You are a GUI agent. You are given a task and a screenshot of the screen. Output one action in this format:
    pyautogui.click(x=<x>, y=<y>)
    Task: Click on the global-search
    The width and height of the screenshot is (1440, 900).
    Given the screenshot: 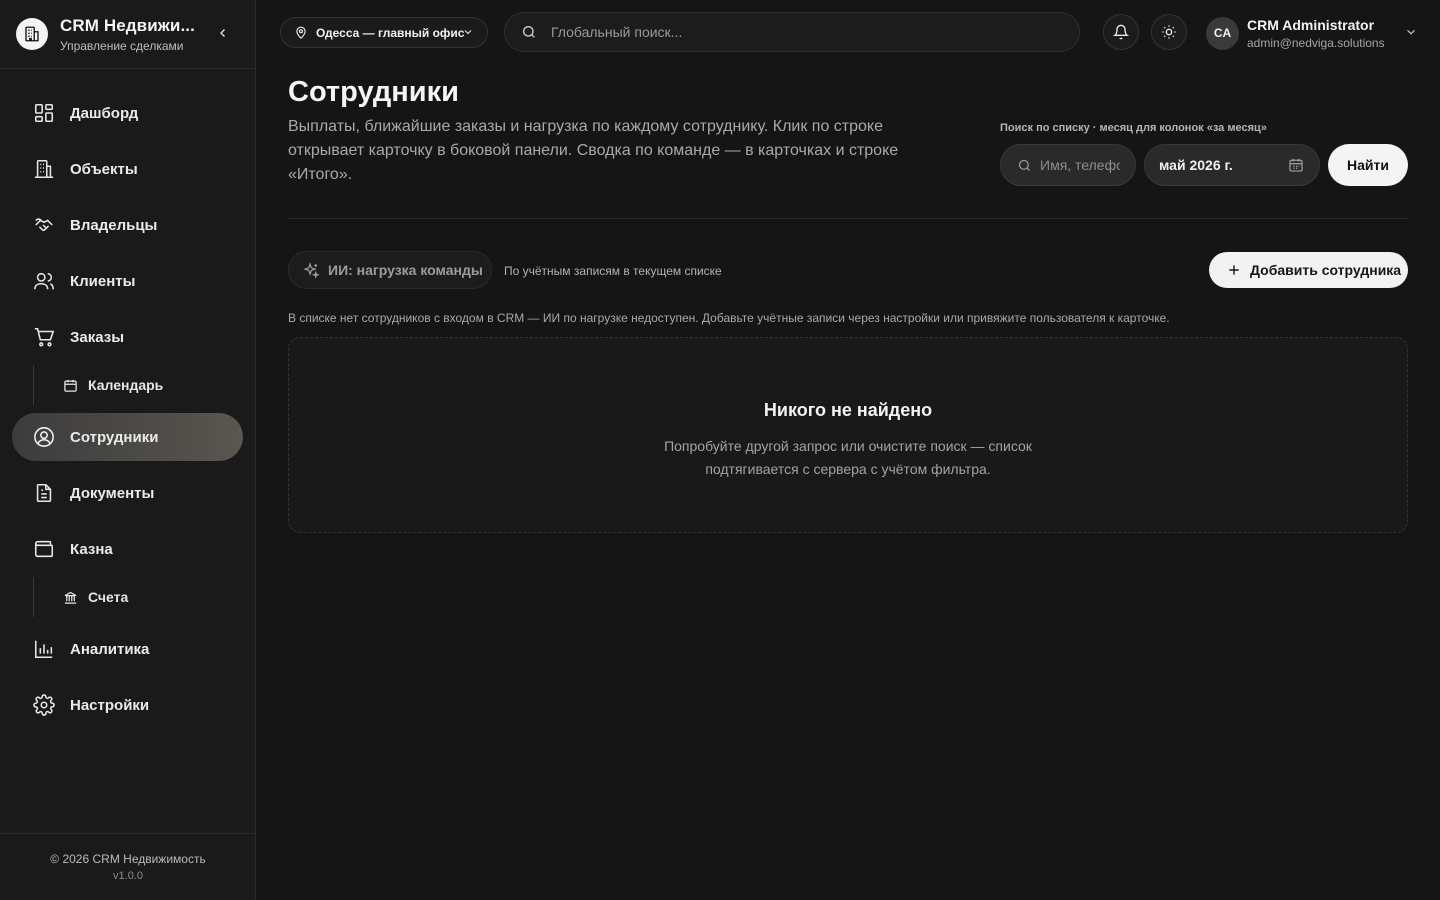 What is the action you would take?
    pyautogui.click(x=792, y=32)
    